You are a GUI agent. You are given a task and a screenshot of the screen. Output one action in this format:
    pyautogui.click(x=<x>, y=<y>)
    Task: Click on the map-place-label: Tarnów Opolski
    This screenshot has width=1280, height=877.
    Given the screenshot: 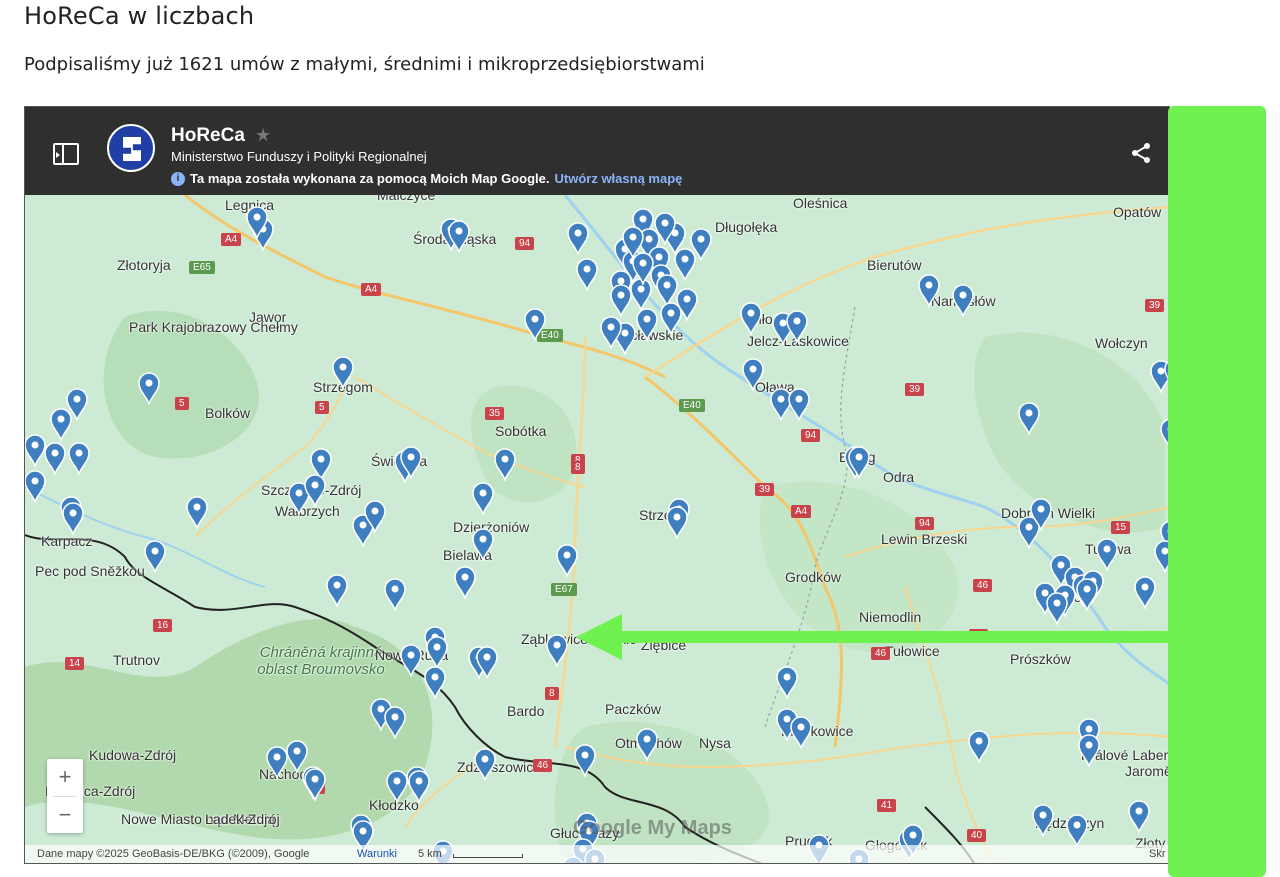 What is the action you would take?
    pyautogui.click(x=1151, y=637)
    